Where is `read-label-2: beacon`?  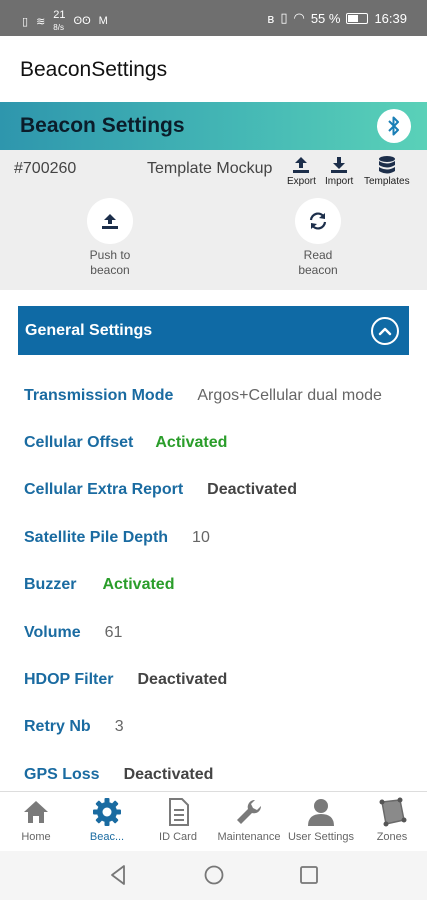
read-label-2: beacon is located at coordinates (318, 270).